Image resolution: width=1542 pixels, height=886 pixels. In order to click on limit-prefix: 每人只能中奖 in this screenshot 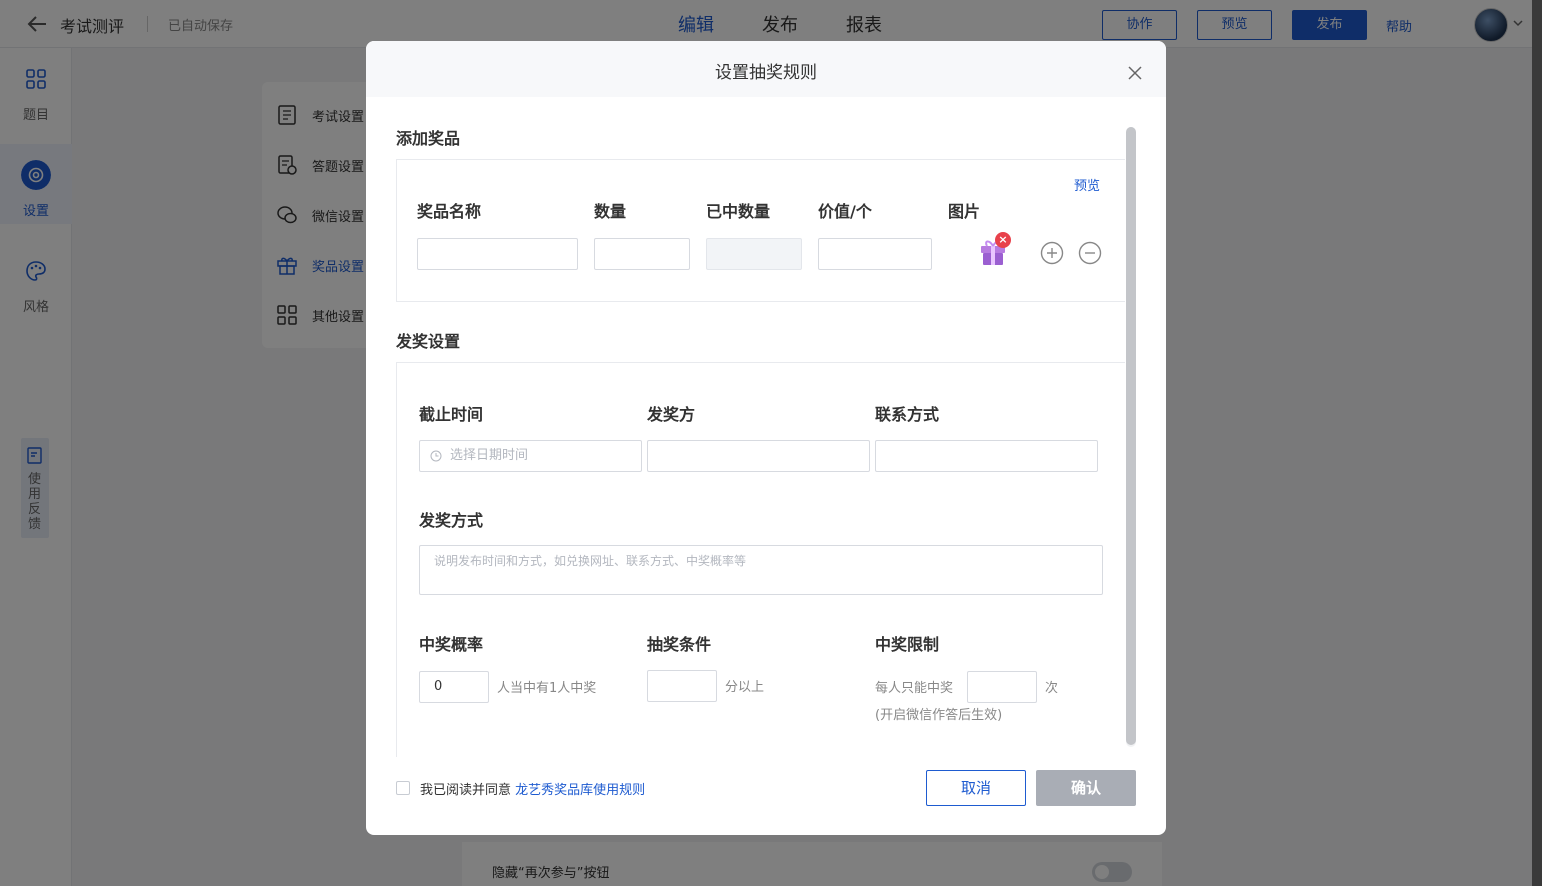, I will do `click(914, 688)`.